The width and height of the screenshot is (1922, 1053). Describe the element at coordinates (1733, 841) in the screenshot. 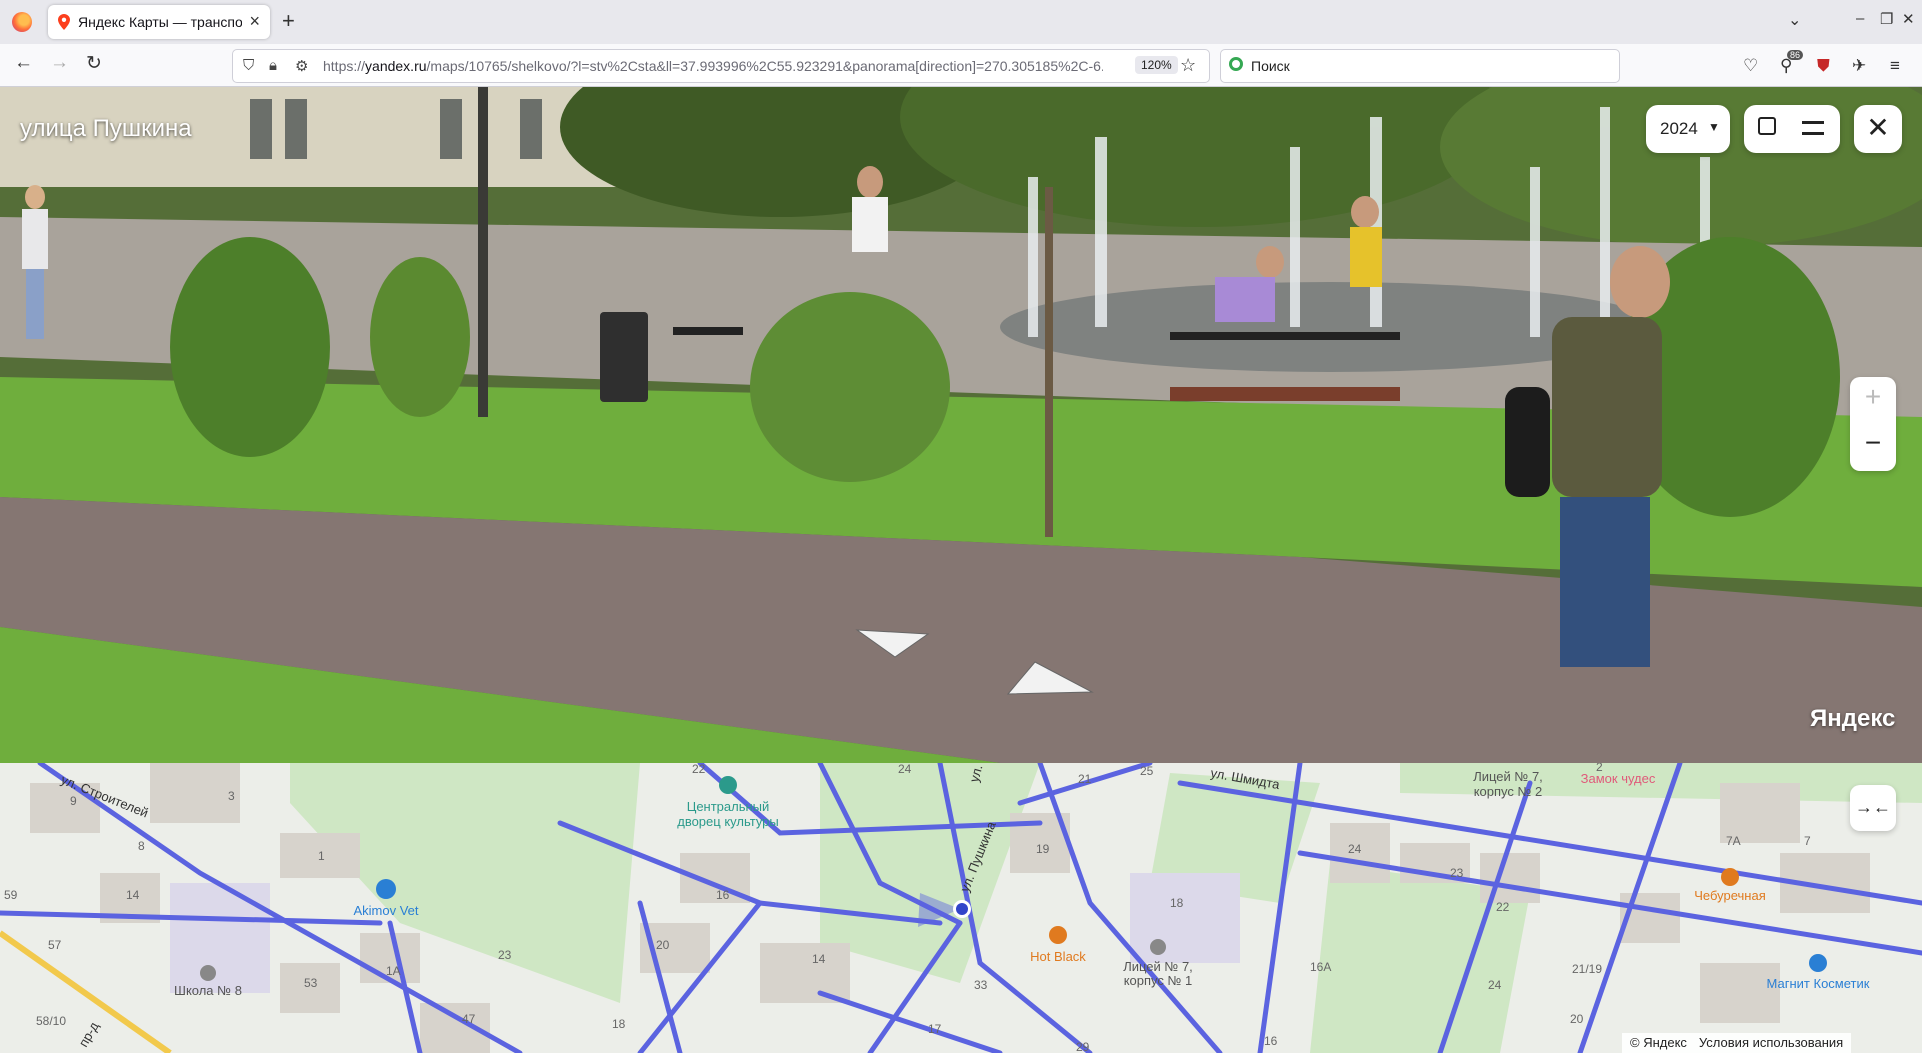

I see `house-number: 7А` at that location.